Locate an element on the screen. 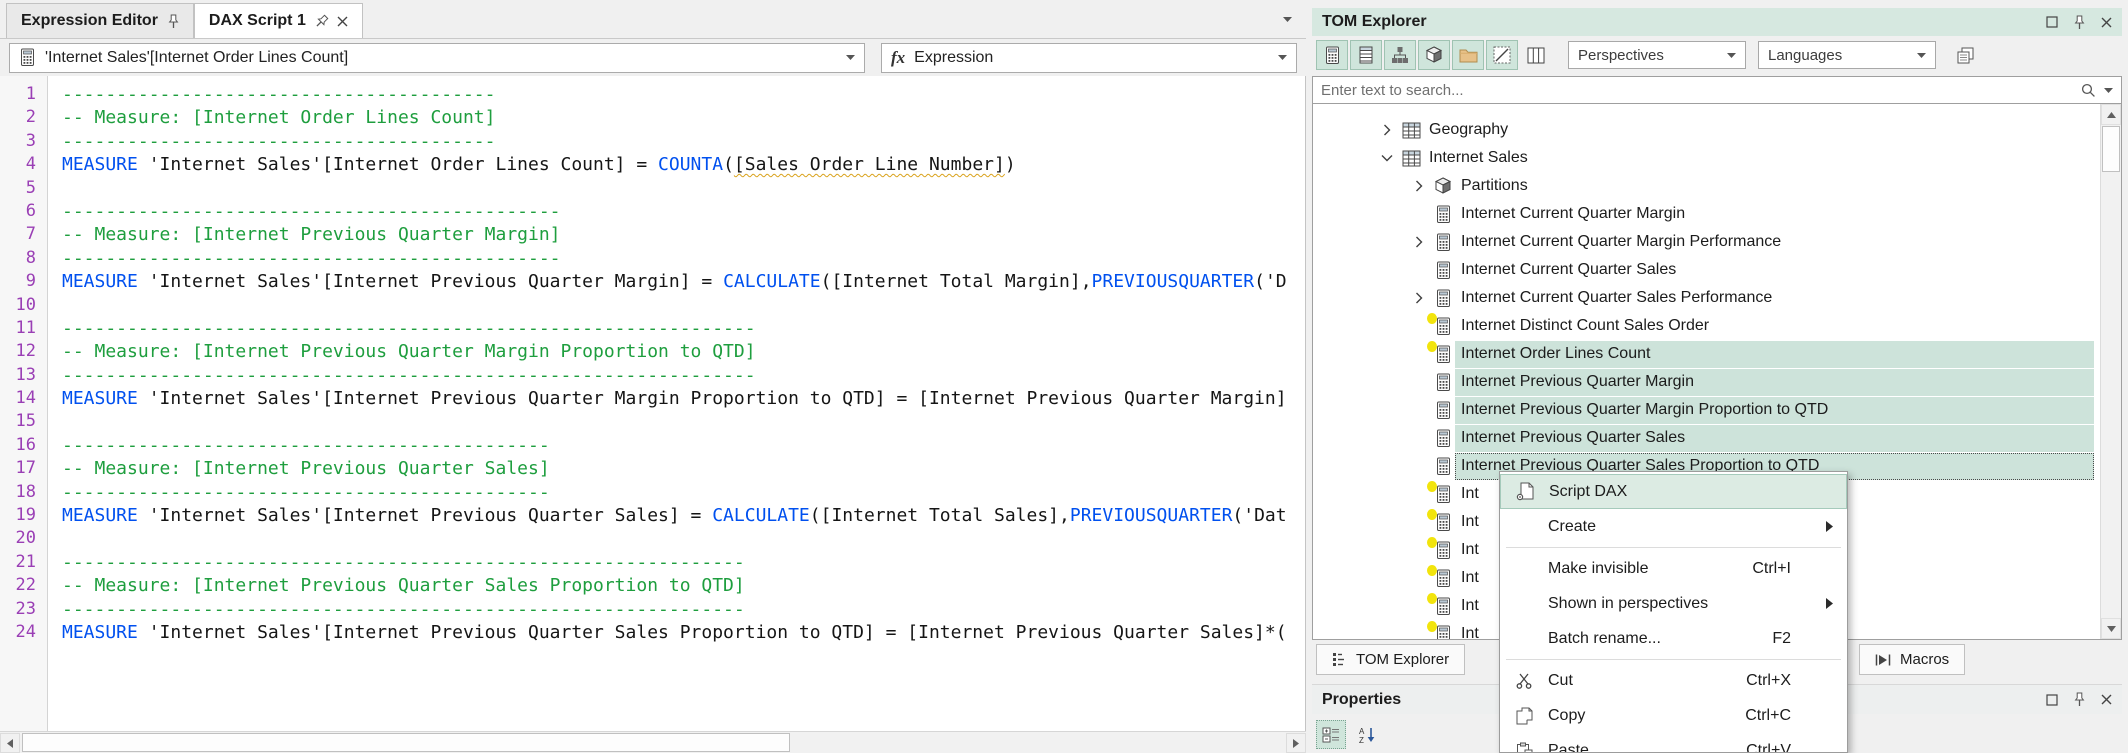  partitions-filter-icon is located at coordinates (1434, 55).